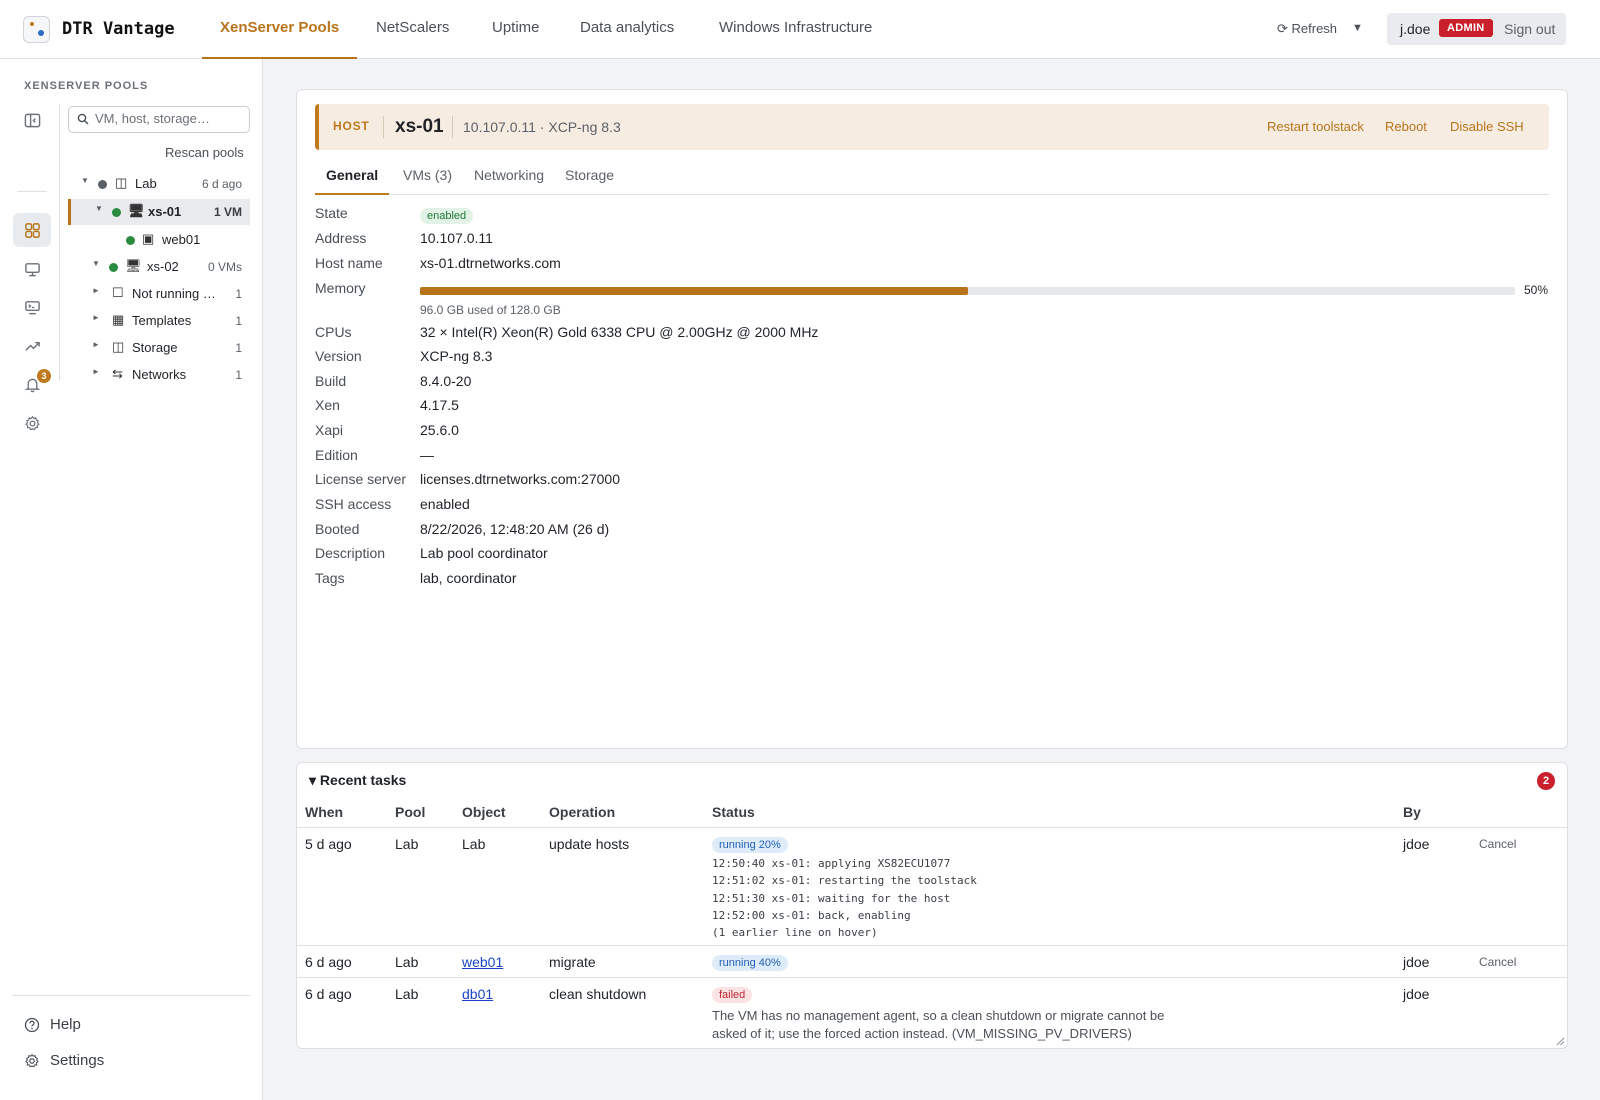  What do you see at coordinates (1406, 126) in the screenshot?
I see `reboot-button: Reboot` at bounding box center [1406, 126].